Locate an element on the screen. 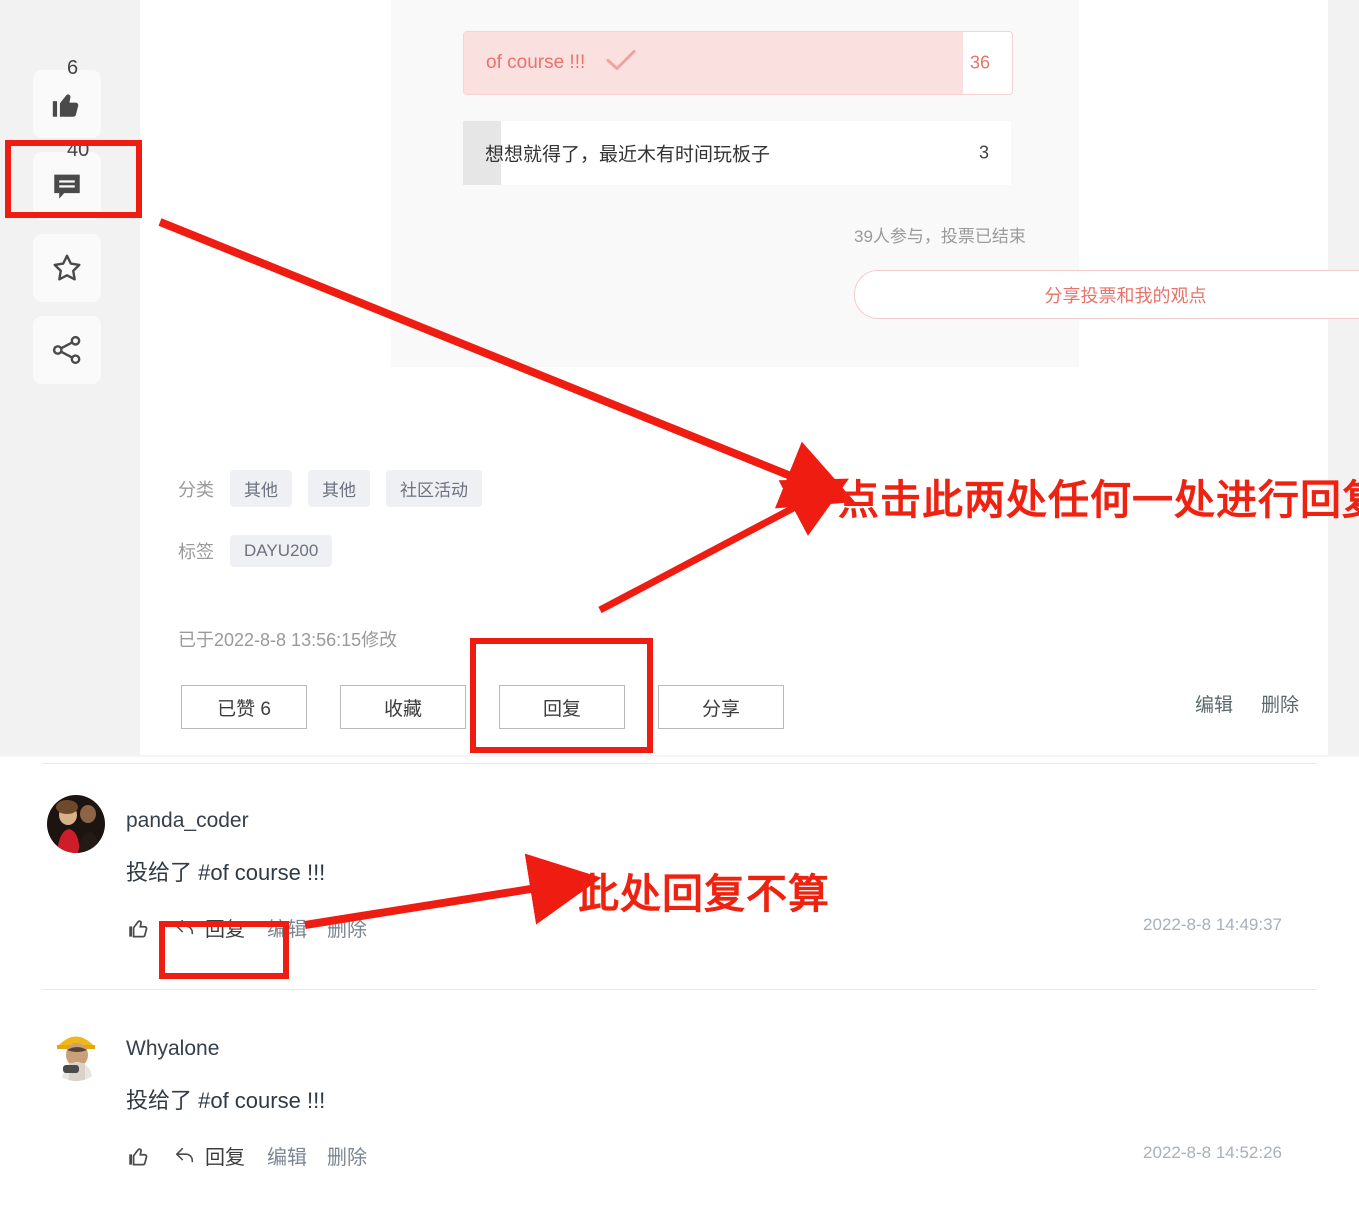 Image resolution: width=1359 pixels, height=1212 pixels. floating-action-rail: 6 40 is located at coordinates (68, 228).